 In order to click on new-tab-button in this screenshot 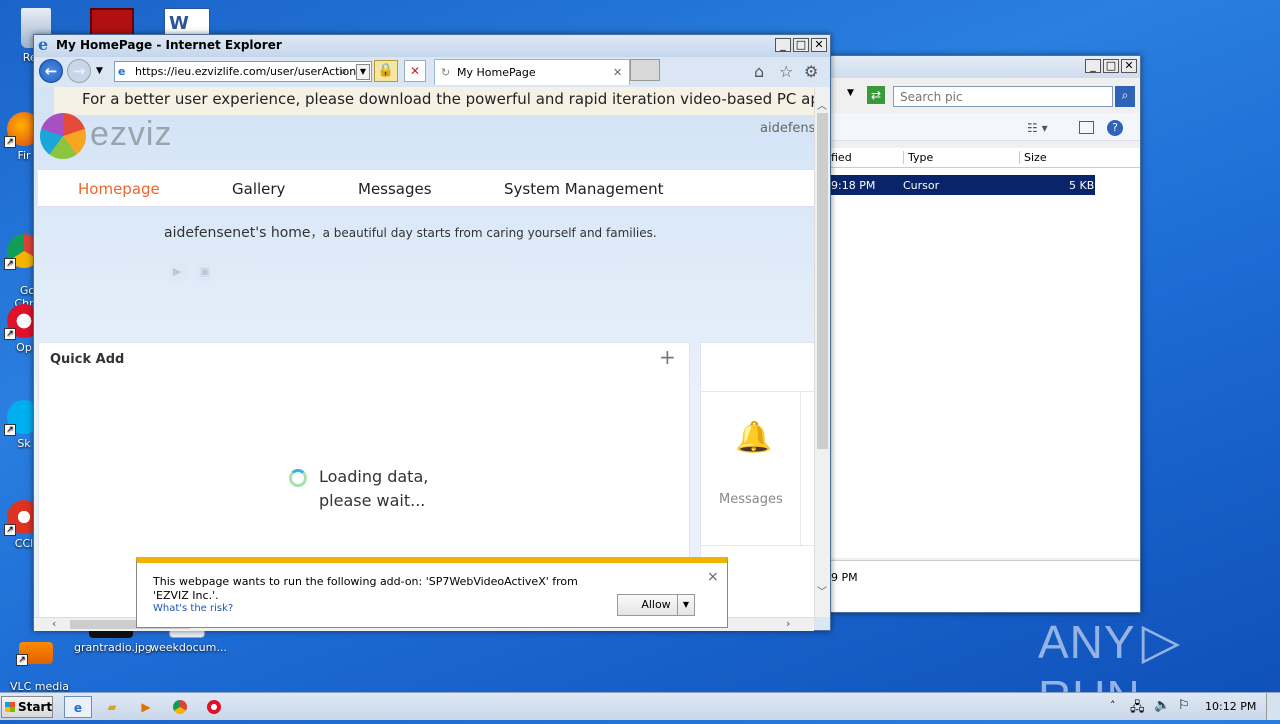, I will do `click(645, 70)`.